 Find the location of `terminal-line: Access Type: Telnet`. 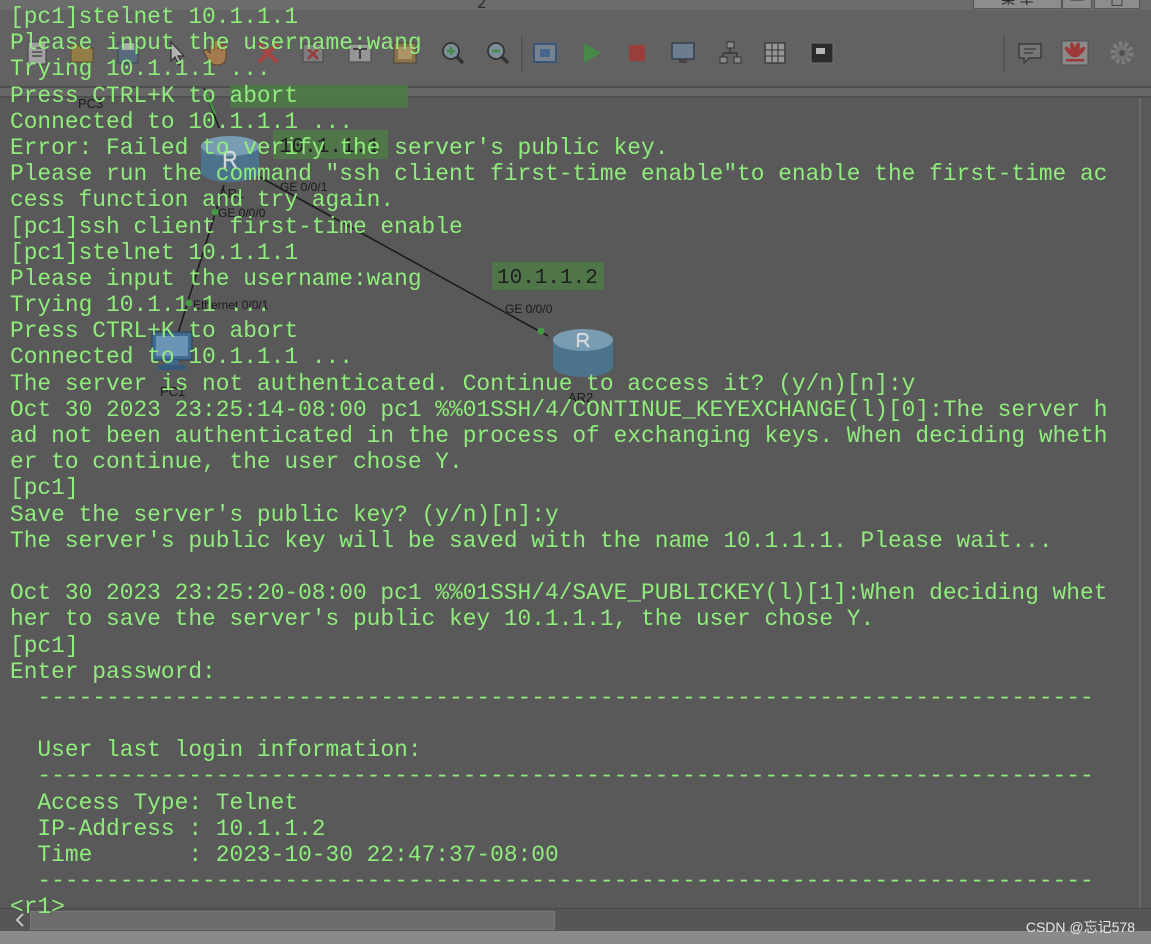

terminal-line: Access Type: Telnet is located at coordinates (154, 802).